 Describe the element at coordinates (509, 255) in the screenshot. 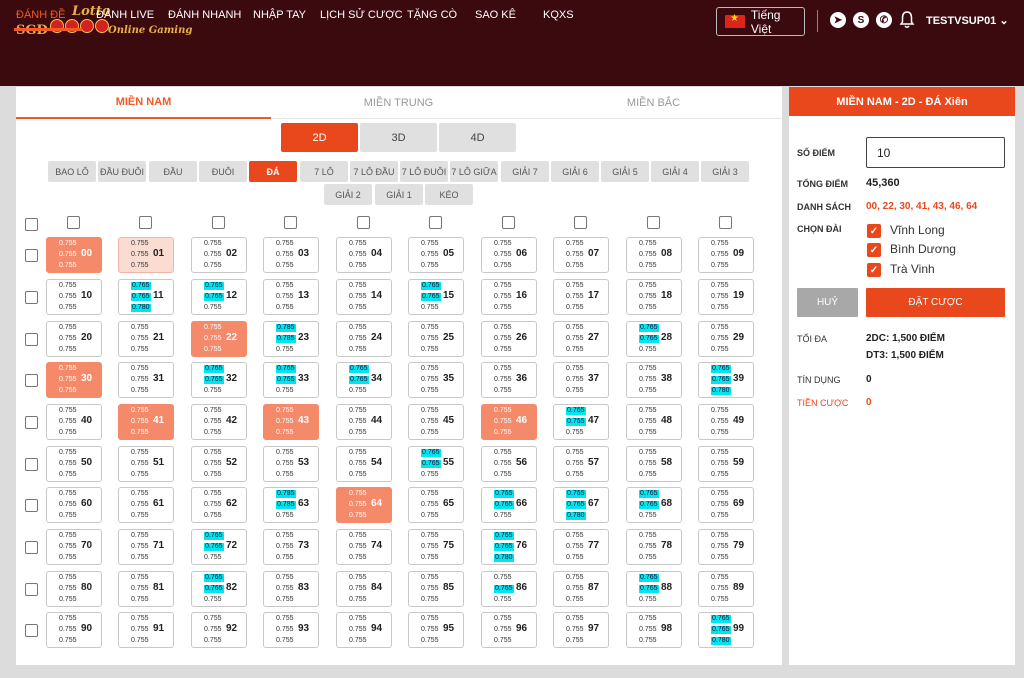

I see `number-cell: 0.755 0.755 0.755 06` at that location.